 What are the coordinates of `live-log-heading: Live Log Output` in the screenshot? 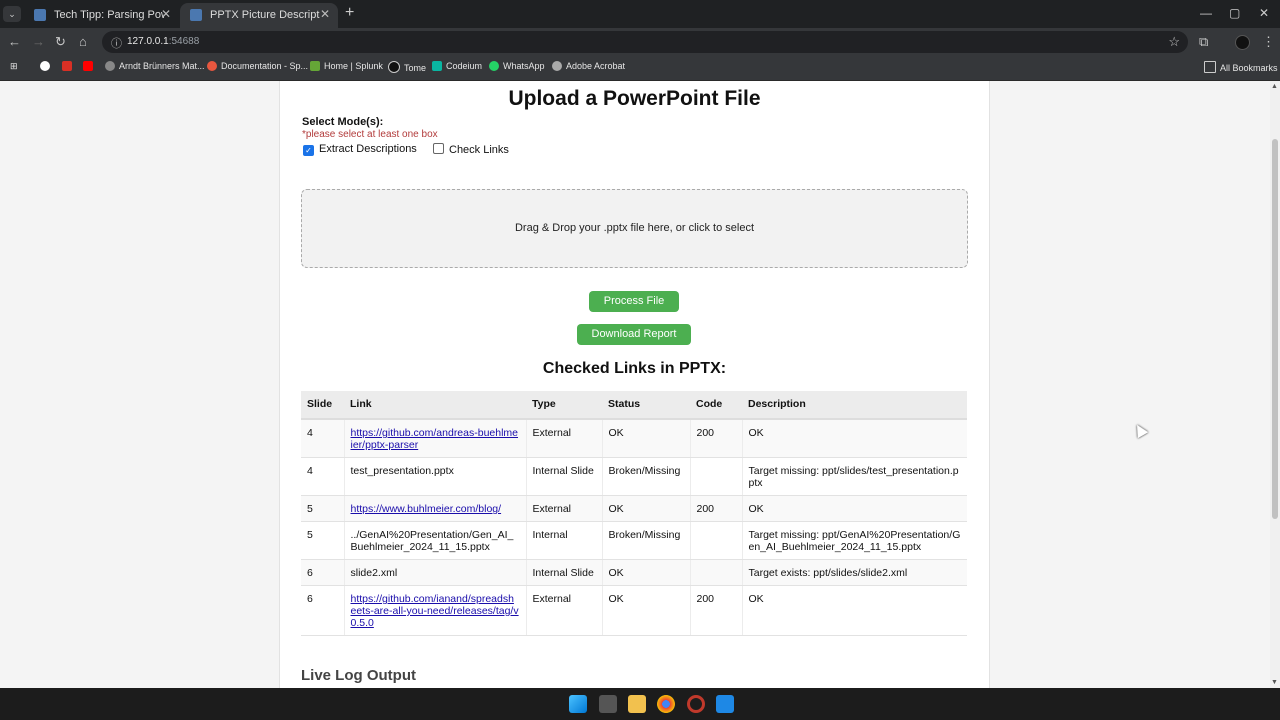 It's located at (358, 675).